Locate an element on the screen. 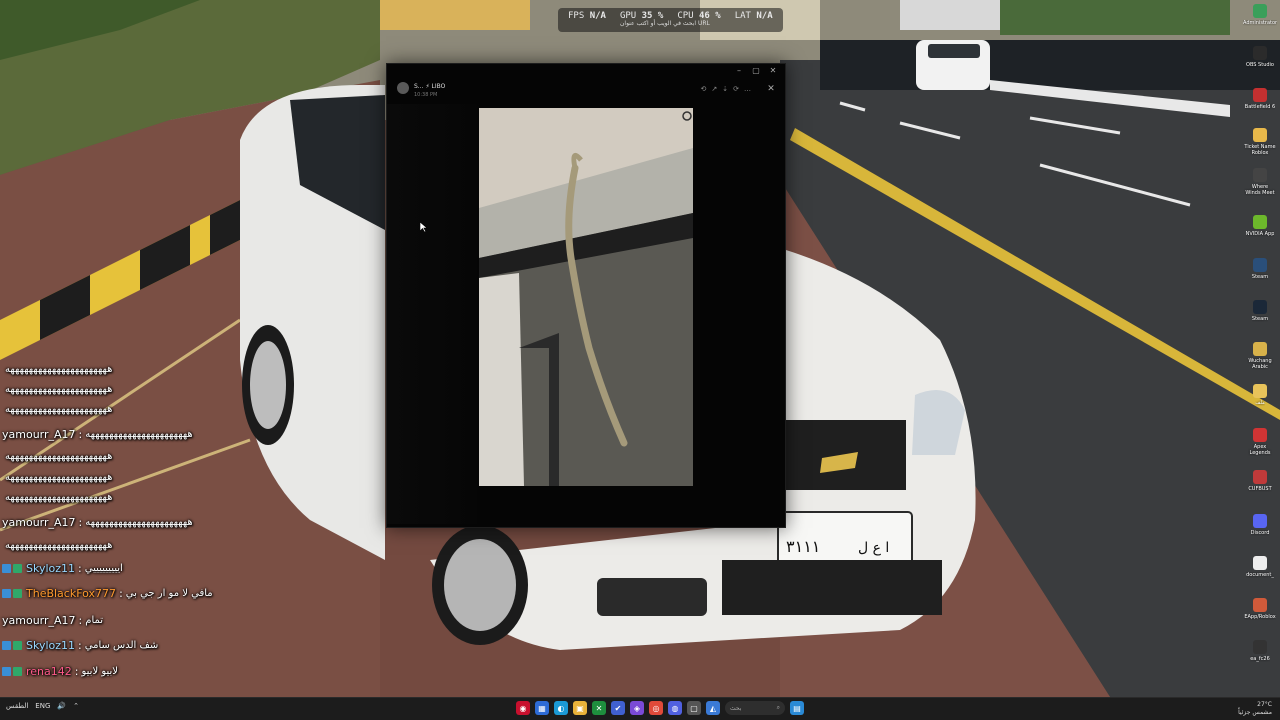  taskbar-app-icon: ◍ is located at coordinates (675, 708).